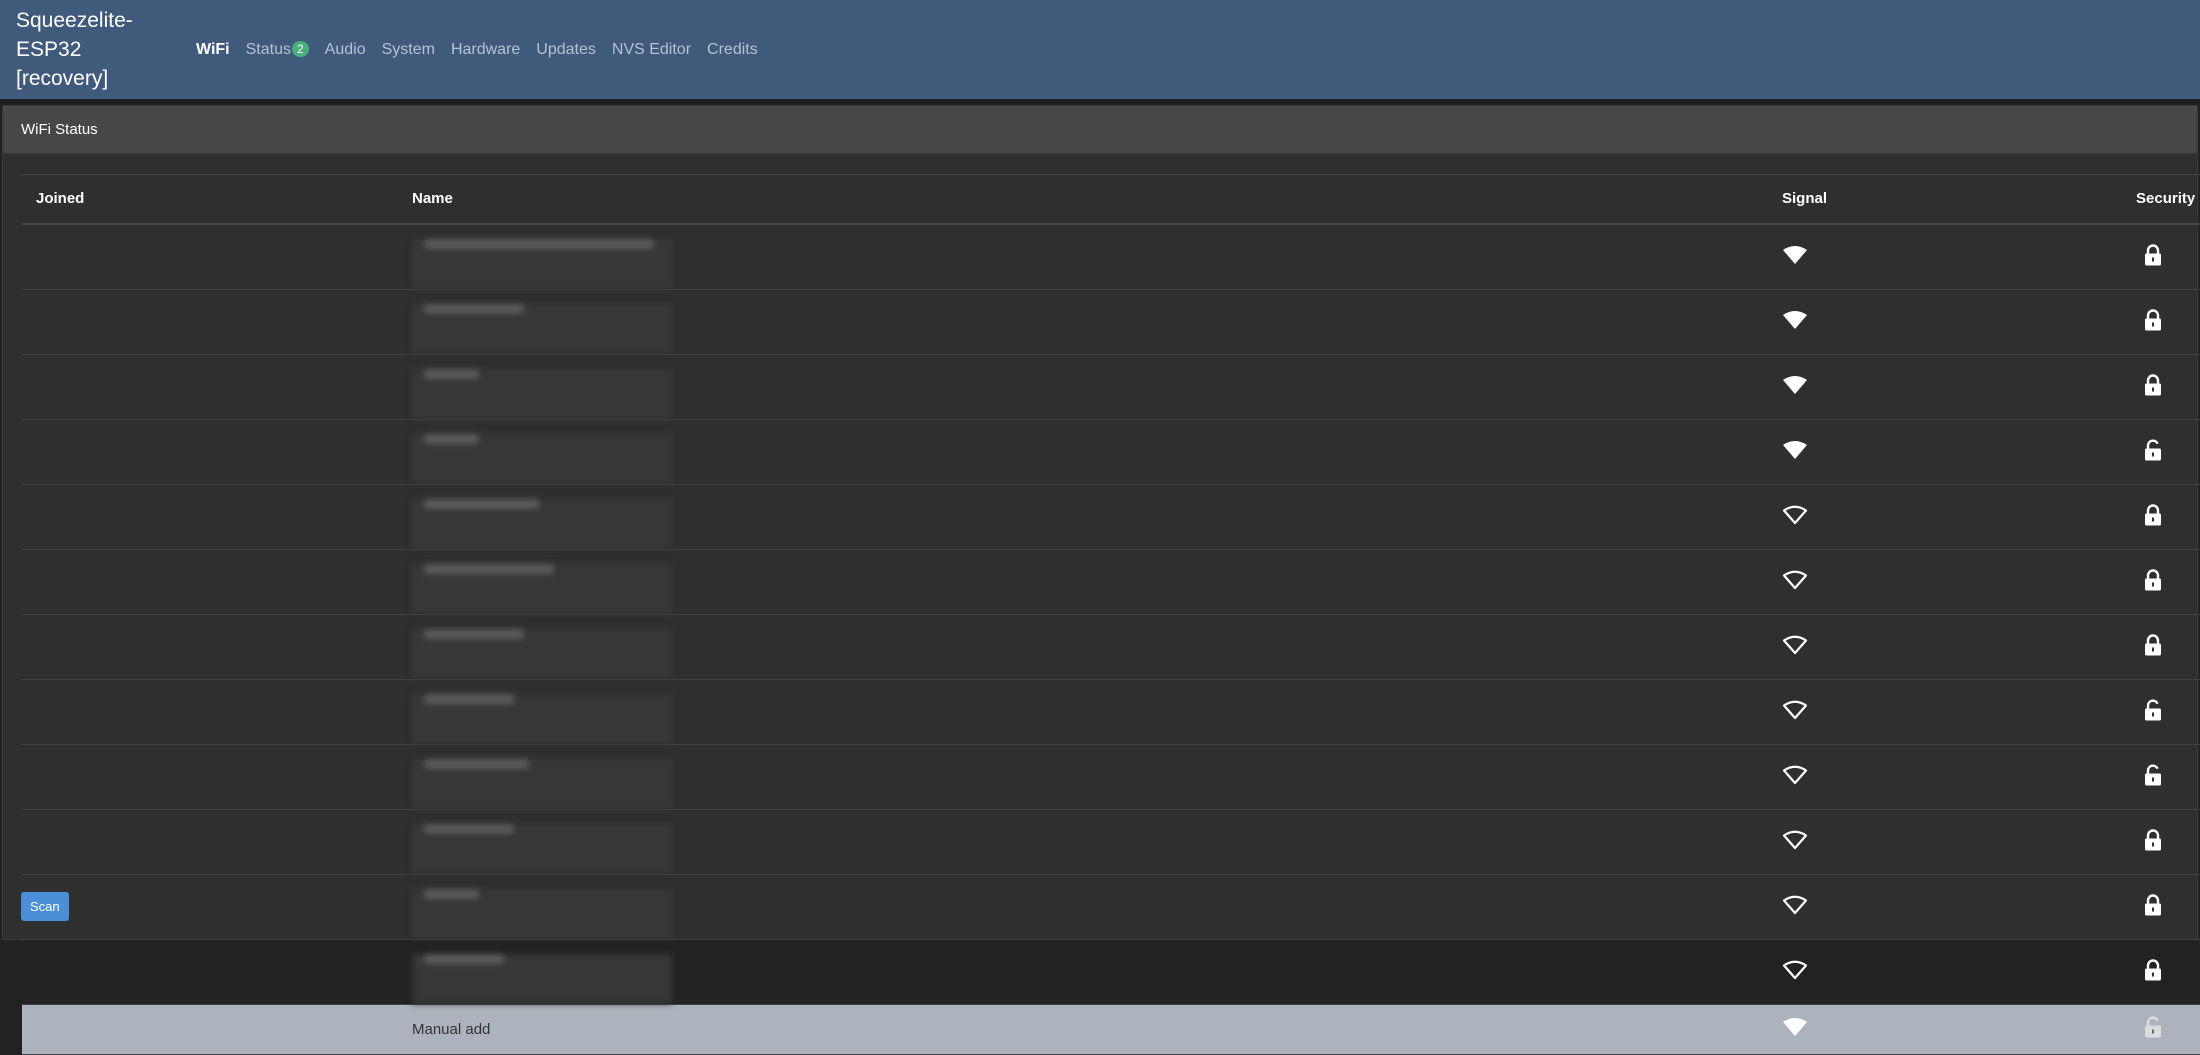 The height and width of the screenshot is (1055, 2200). Describe the element at coordinates (45, 906) in the screenshot. I see `scan-button: Scan` at that location.